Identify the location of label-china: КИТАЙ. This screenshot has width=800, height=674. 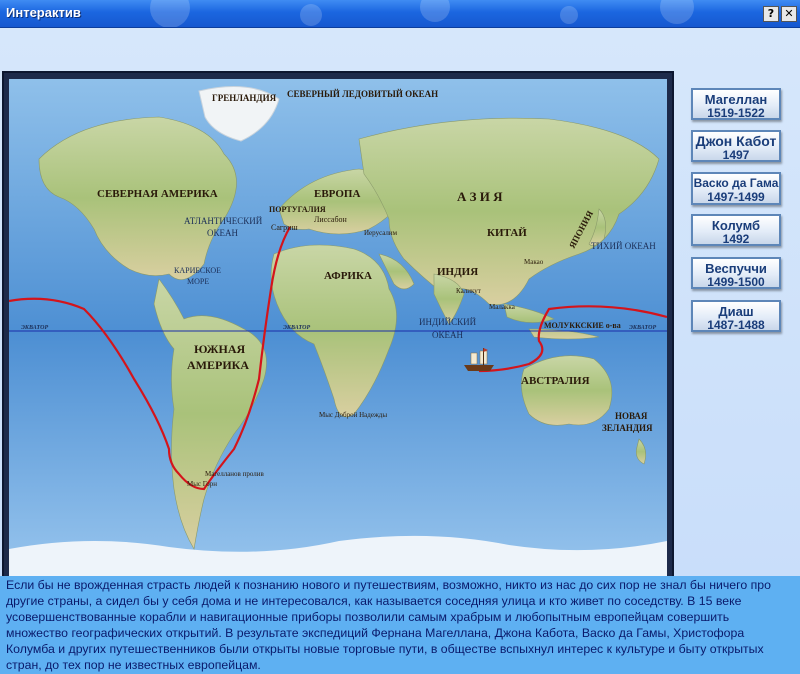
(507, 233).